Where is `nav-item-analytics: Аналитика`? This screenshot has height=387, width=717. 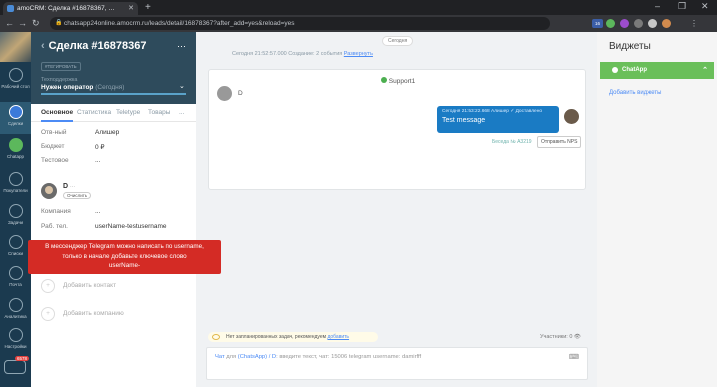
nav-item-analytics: Аналитика is located at coordinates (15, 308).